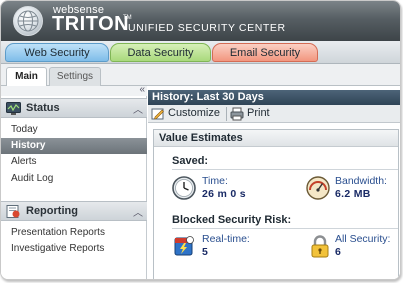  I want to click on realtime-label: Real-time:, so click(226, 239).